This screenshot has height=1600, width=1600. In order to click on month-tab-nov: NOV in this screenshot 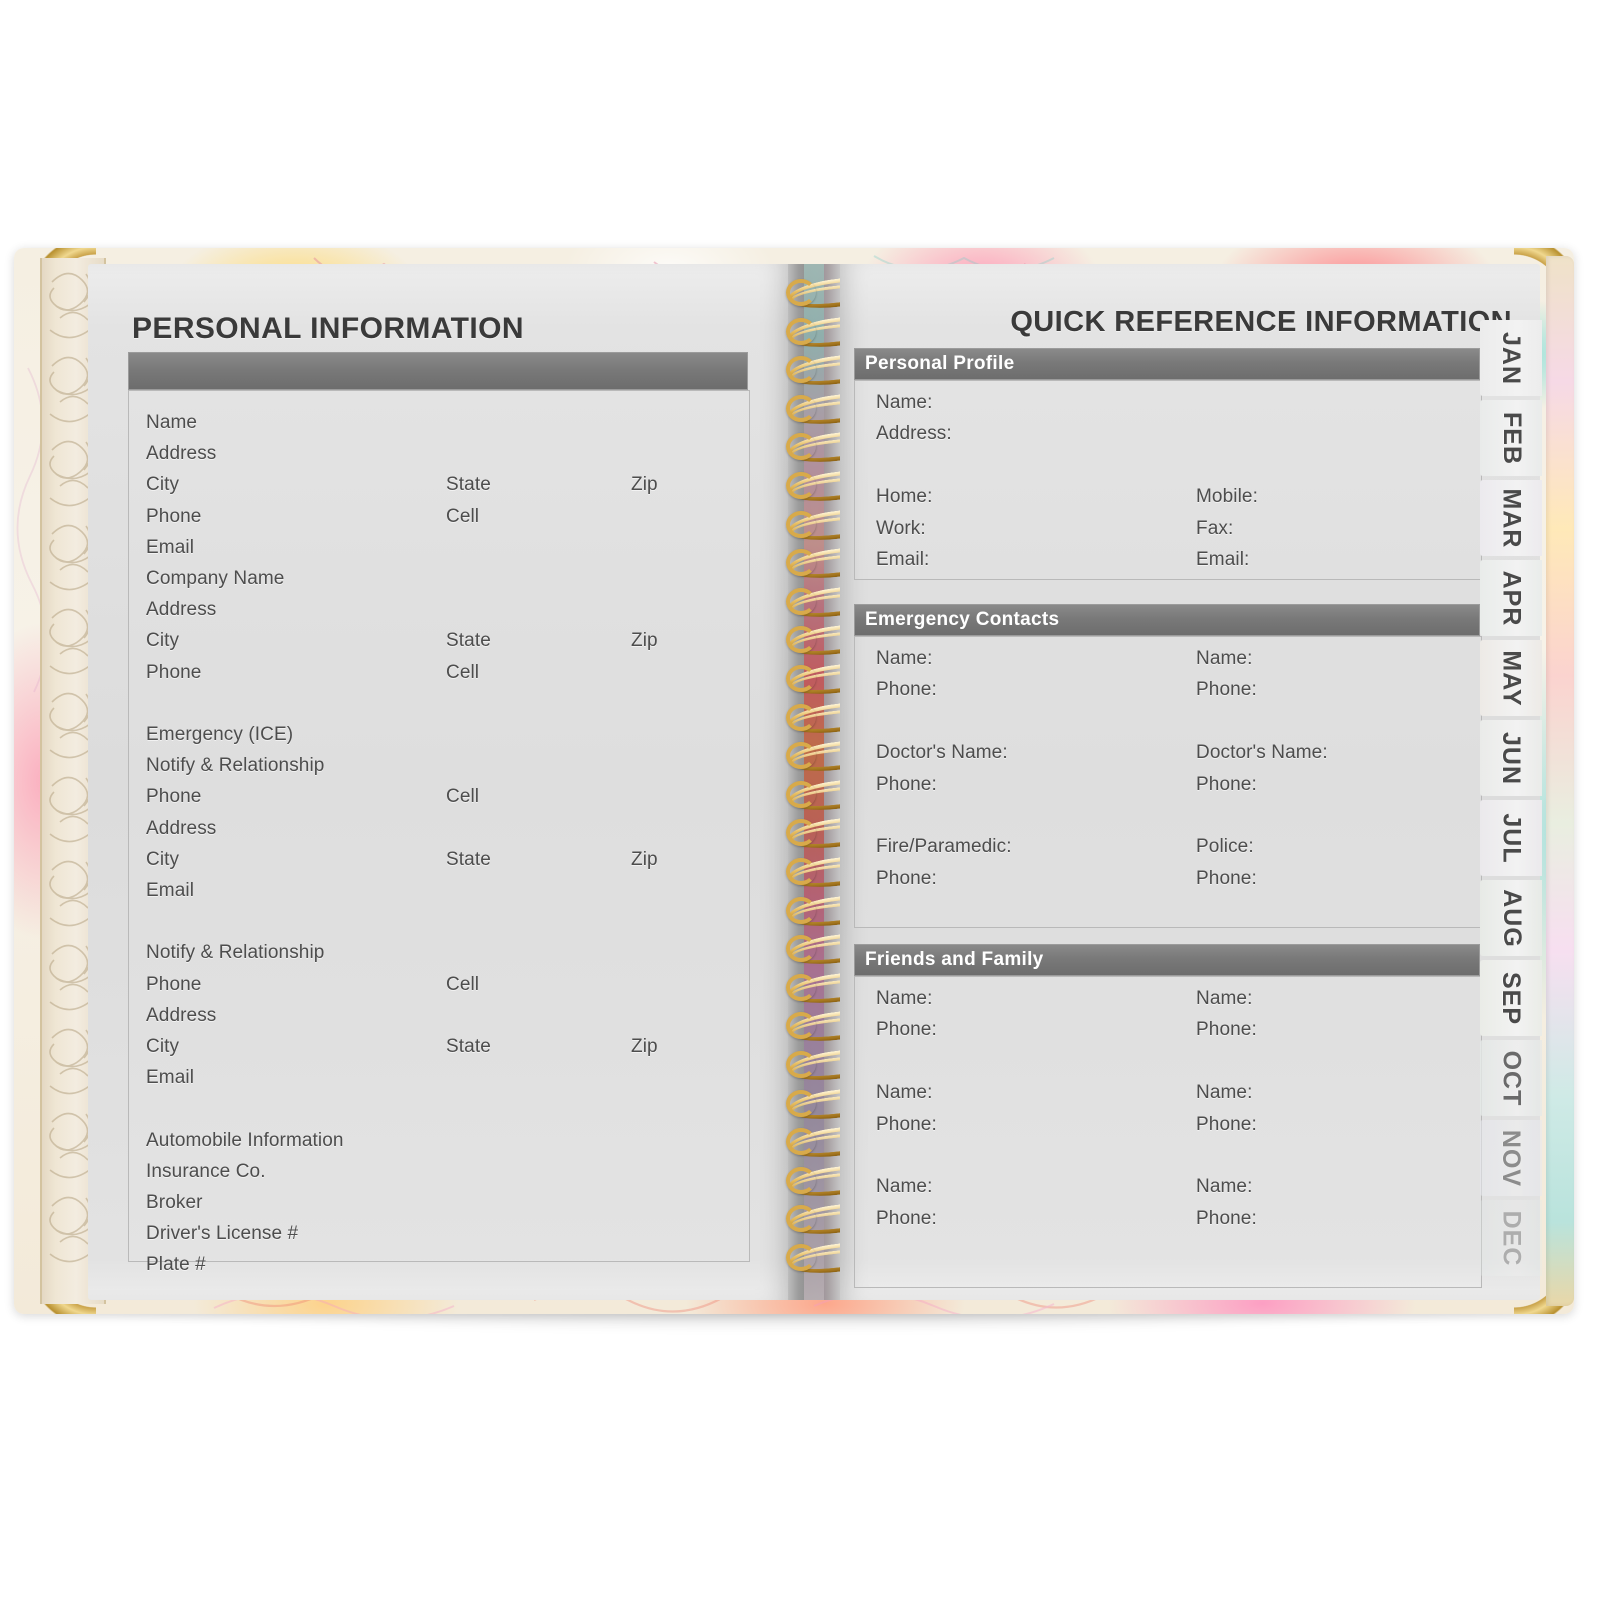, I will do `click(1511, 1158)`.